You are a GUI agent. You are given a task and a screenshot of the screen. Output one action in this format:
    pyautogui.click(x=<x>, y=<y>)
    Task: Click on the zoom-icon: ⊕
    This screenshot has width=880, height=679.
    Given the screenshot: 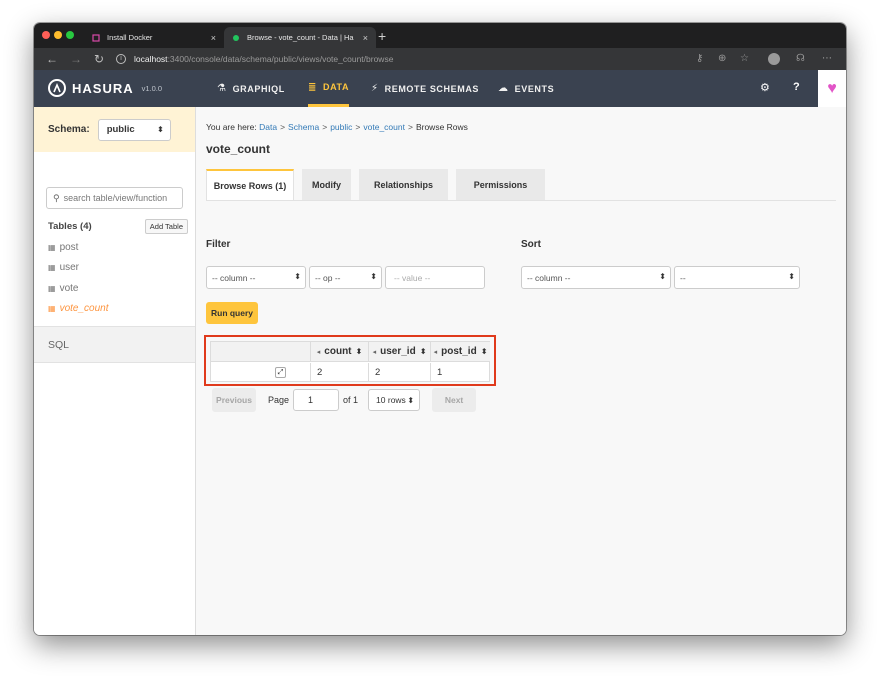 What is the action you would take?
    pyautogui.click(x=722, y=59)
    